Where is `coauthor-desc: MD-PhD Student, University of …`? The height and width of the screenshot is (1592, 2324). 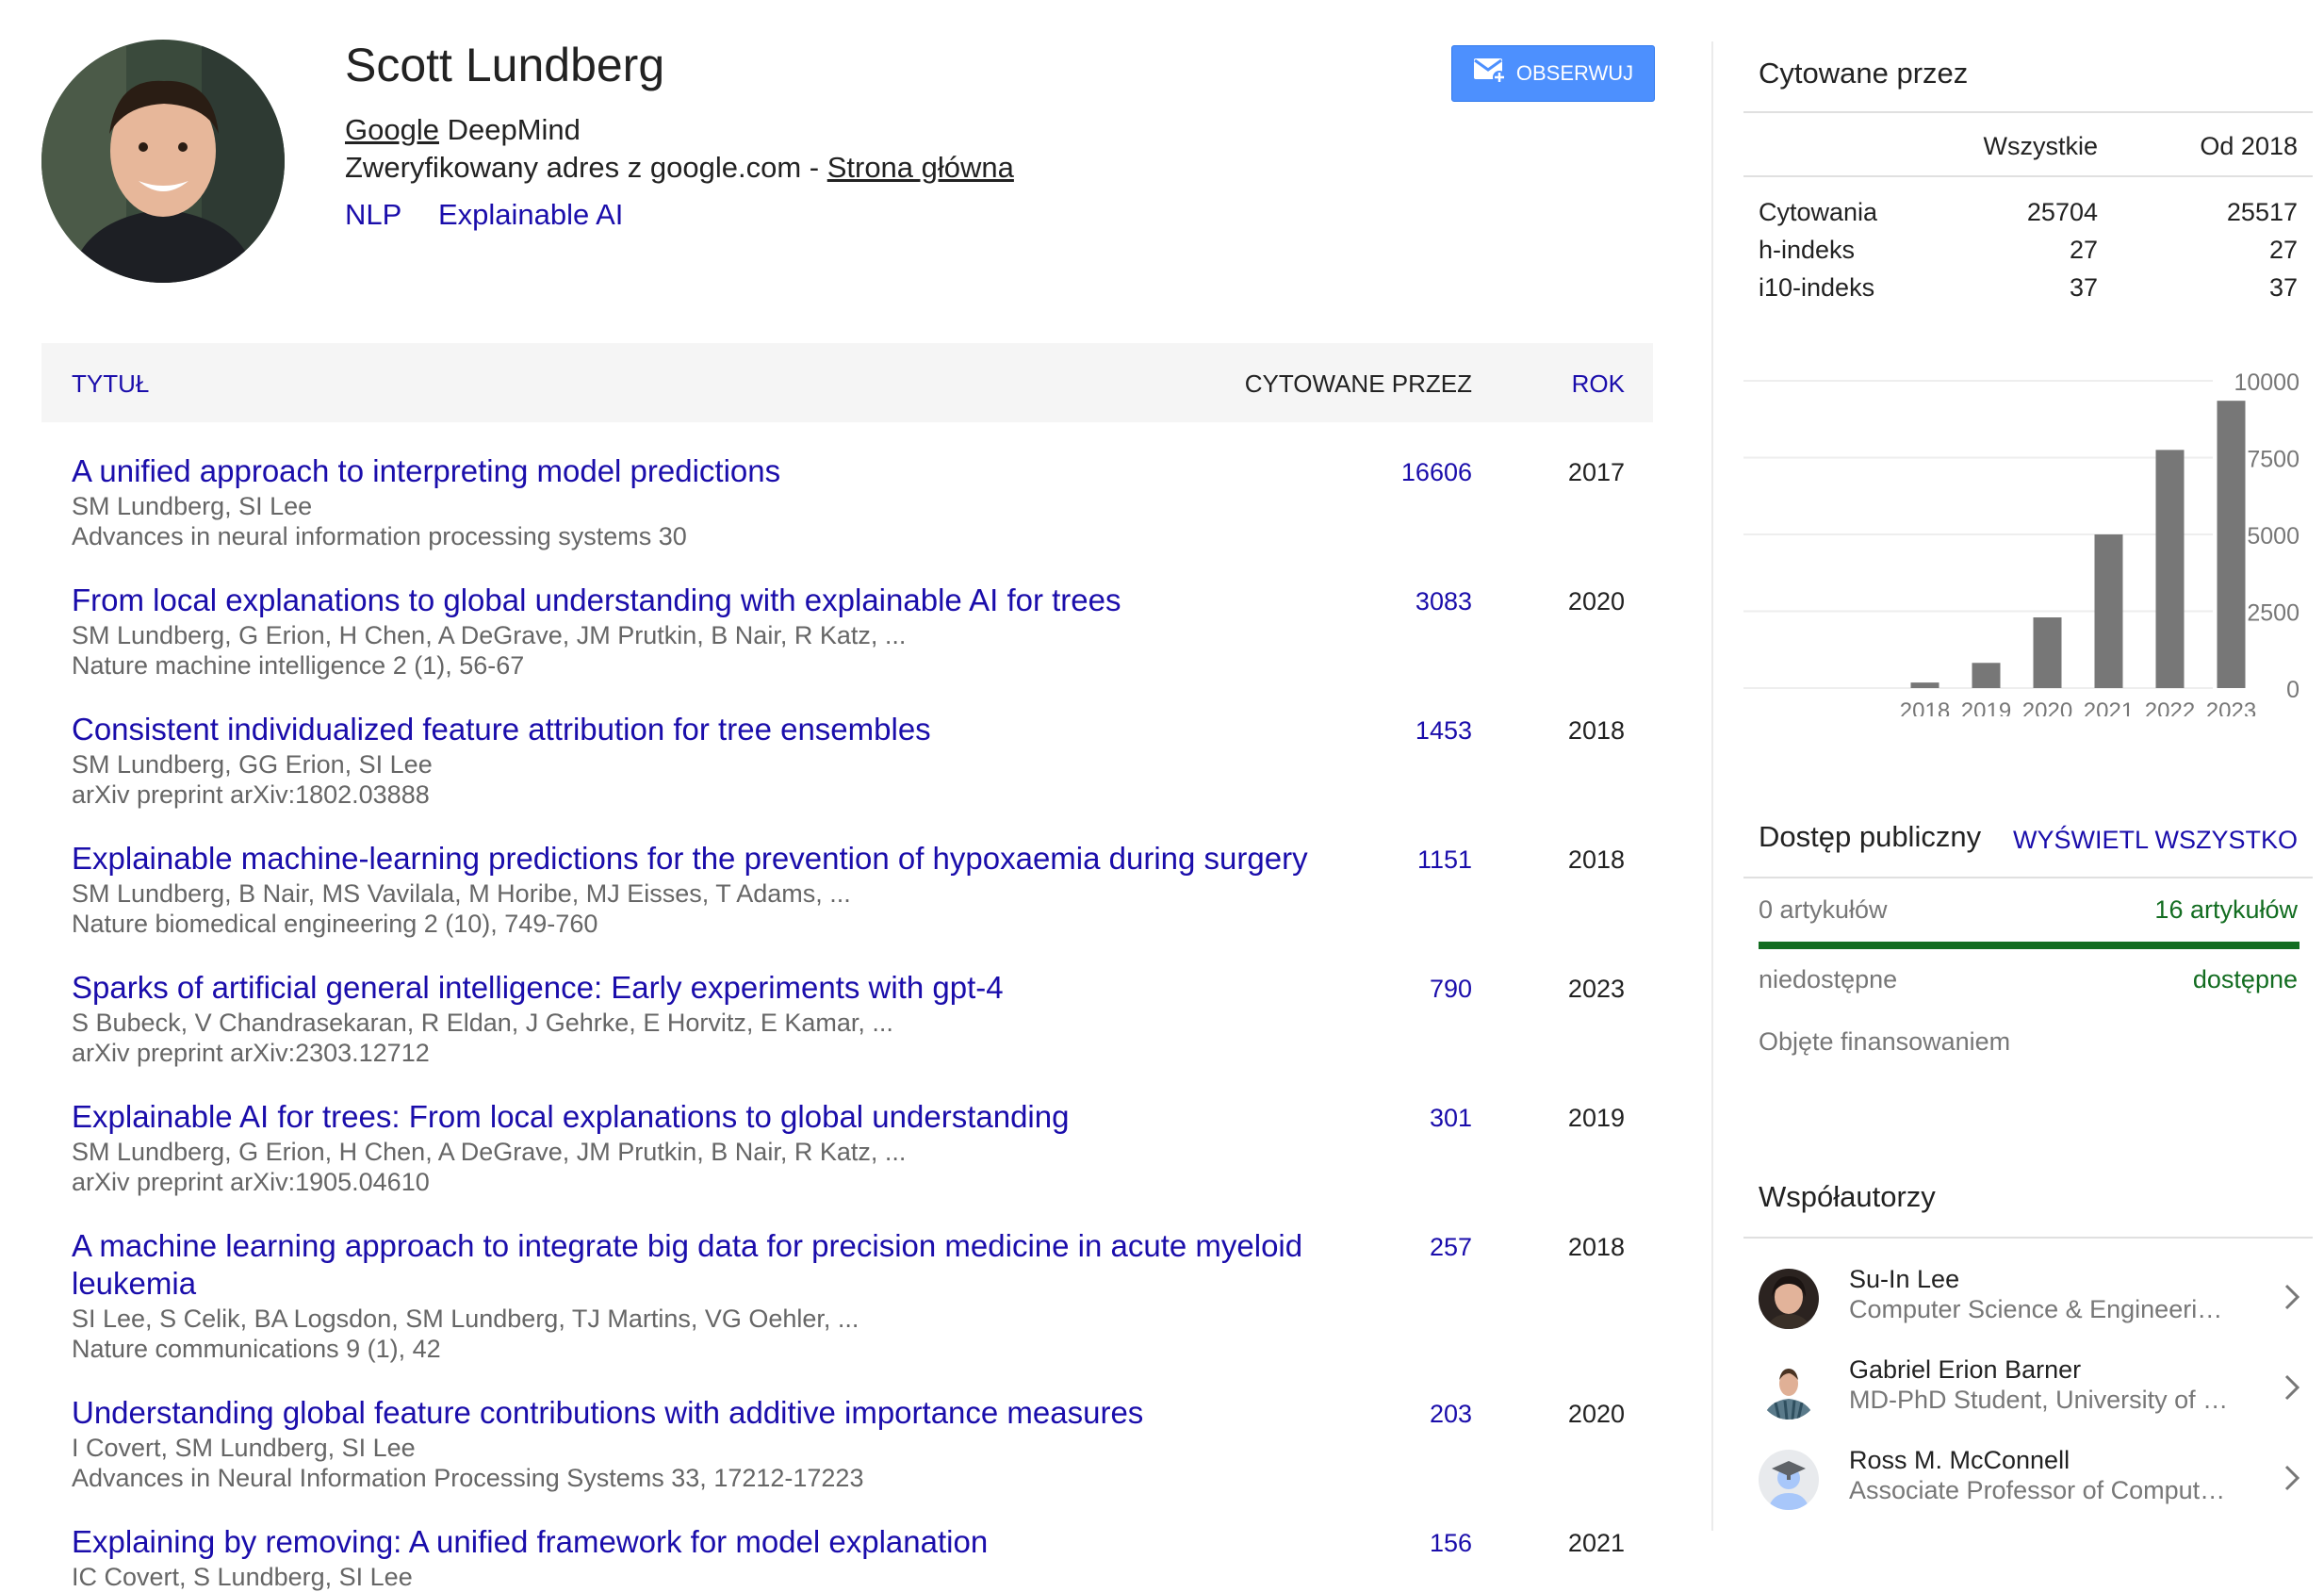
coauthor-desc: MD-PhD Student, University of … is located at coordinates (2039, 1400).